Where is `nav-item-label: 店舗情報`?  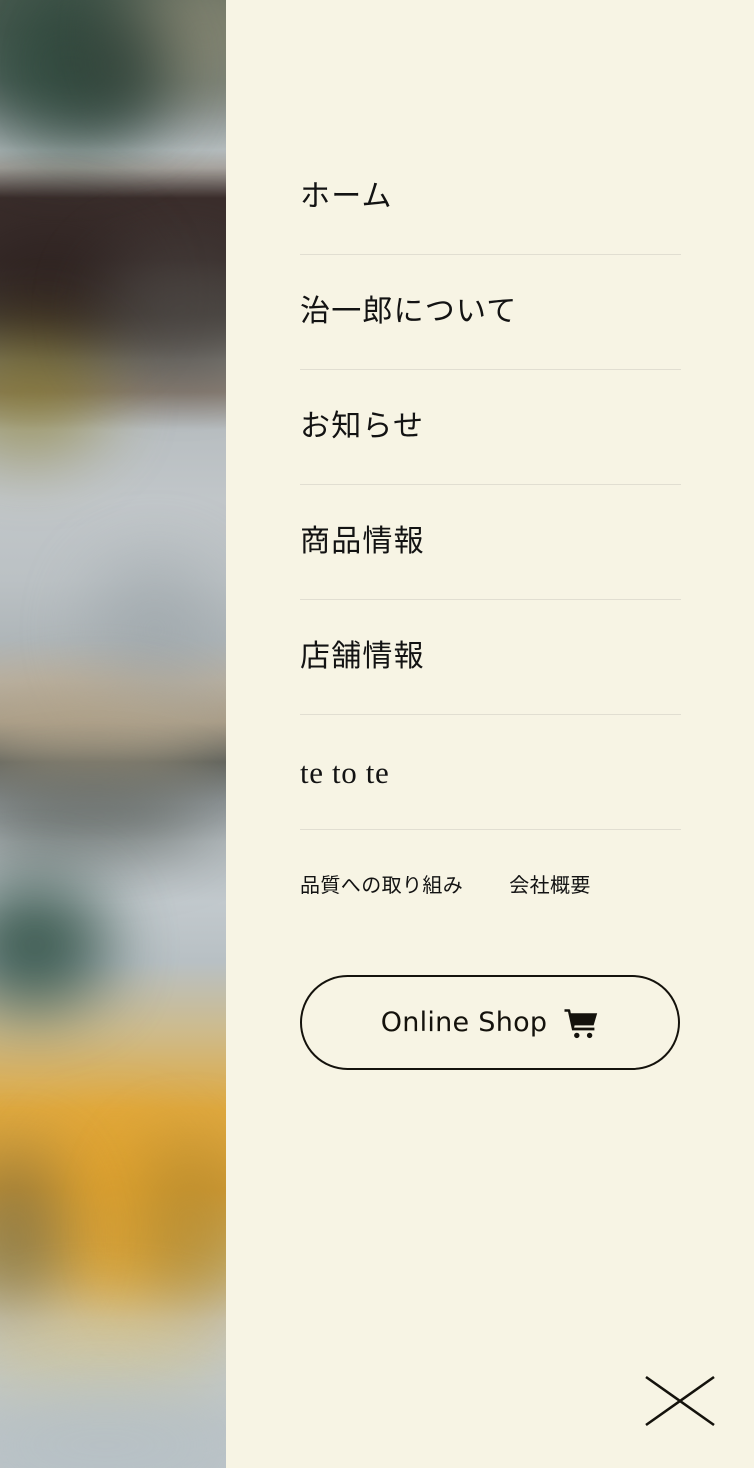 nav-item-label: 店舗情報 is located at coordinates (362, 656).